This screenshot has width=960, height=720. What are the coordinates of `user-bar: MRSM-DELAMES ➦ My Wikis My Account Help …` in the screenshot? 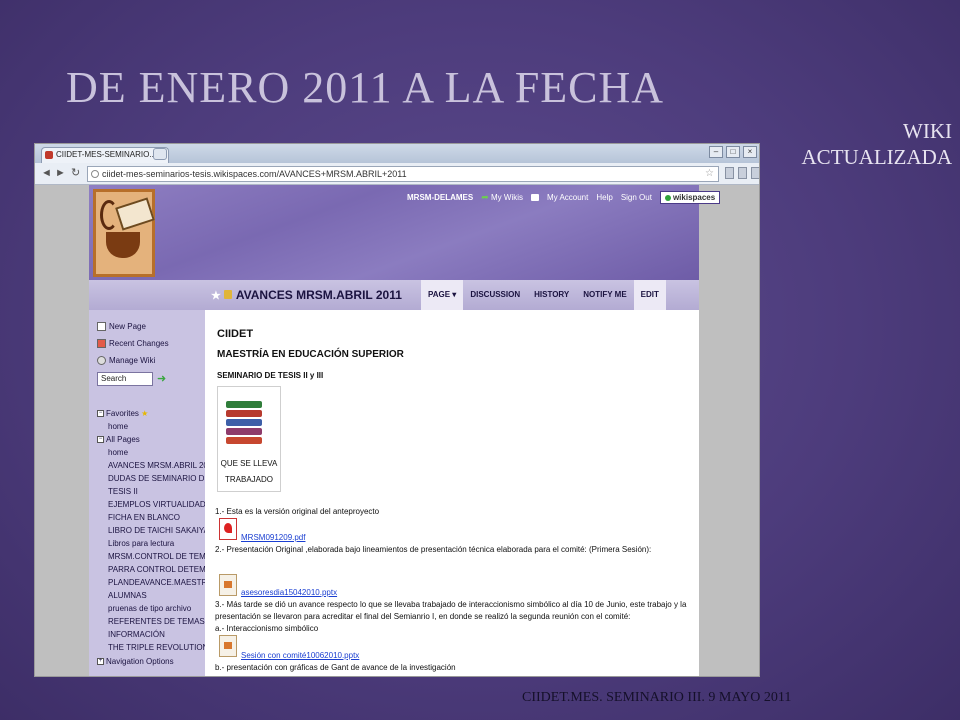 It's located at (564, 197).